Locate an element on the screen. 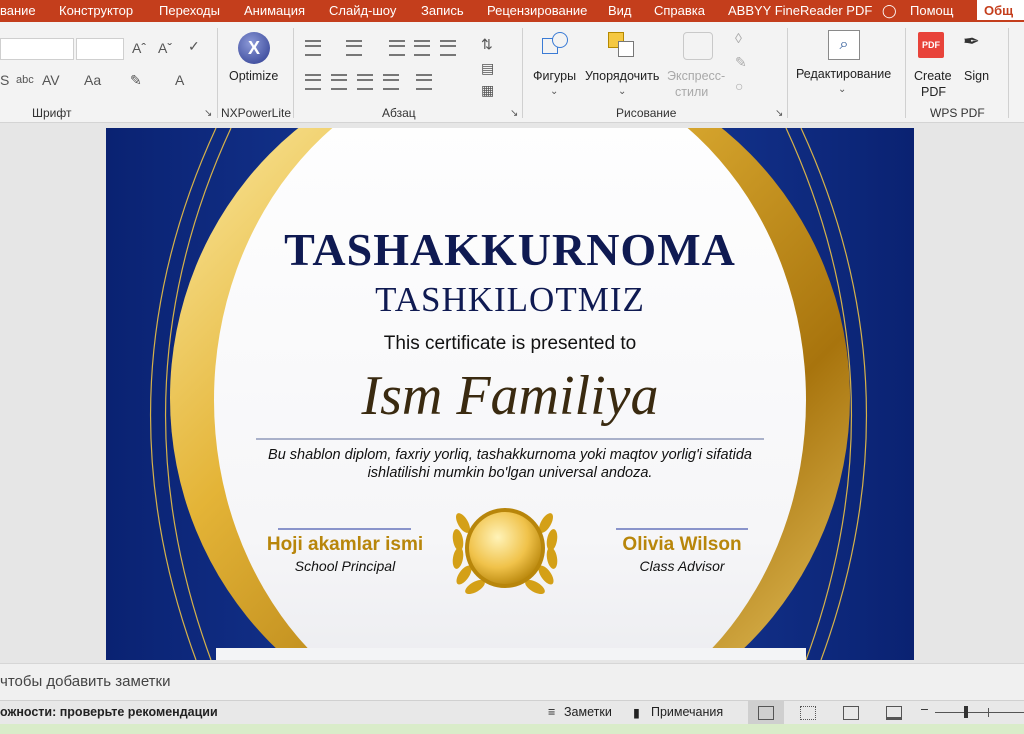 The width and height of the screenshot is (1024, 734). font-group-label: Шрифт is located at coordinates (52, 113).